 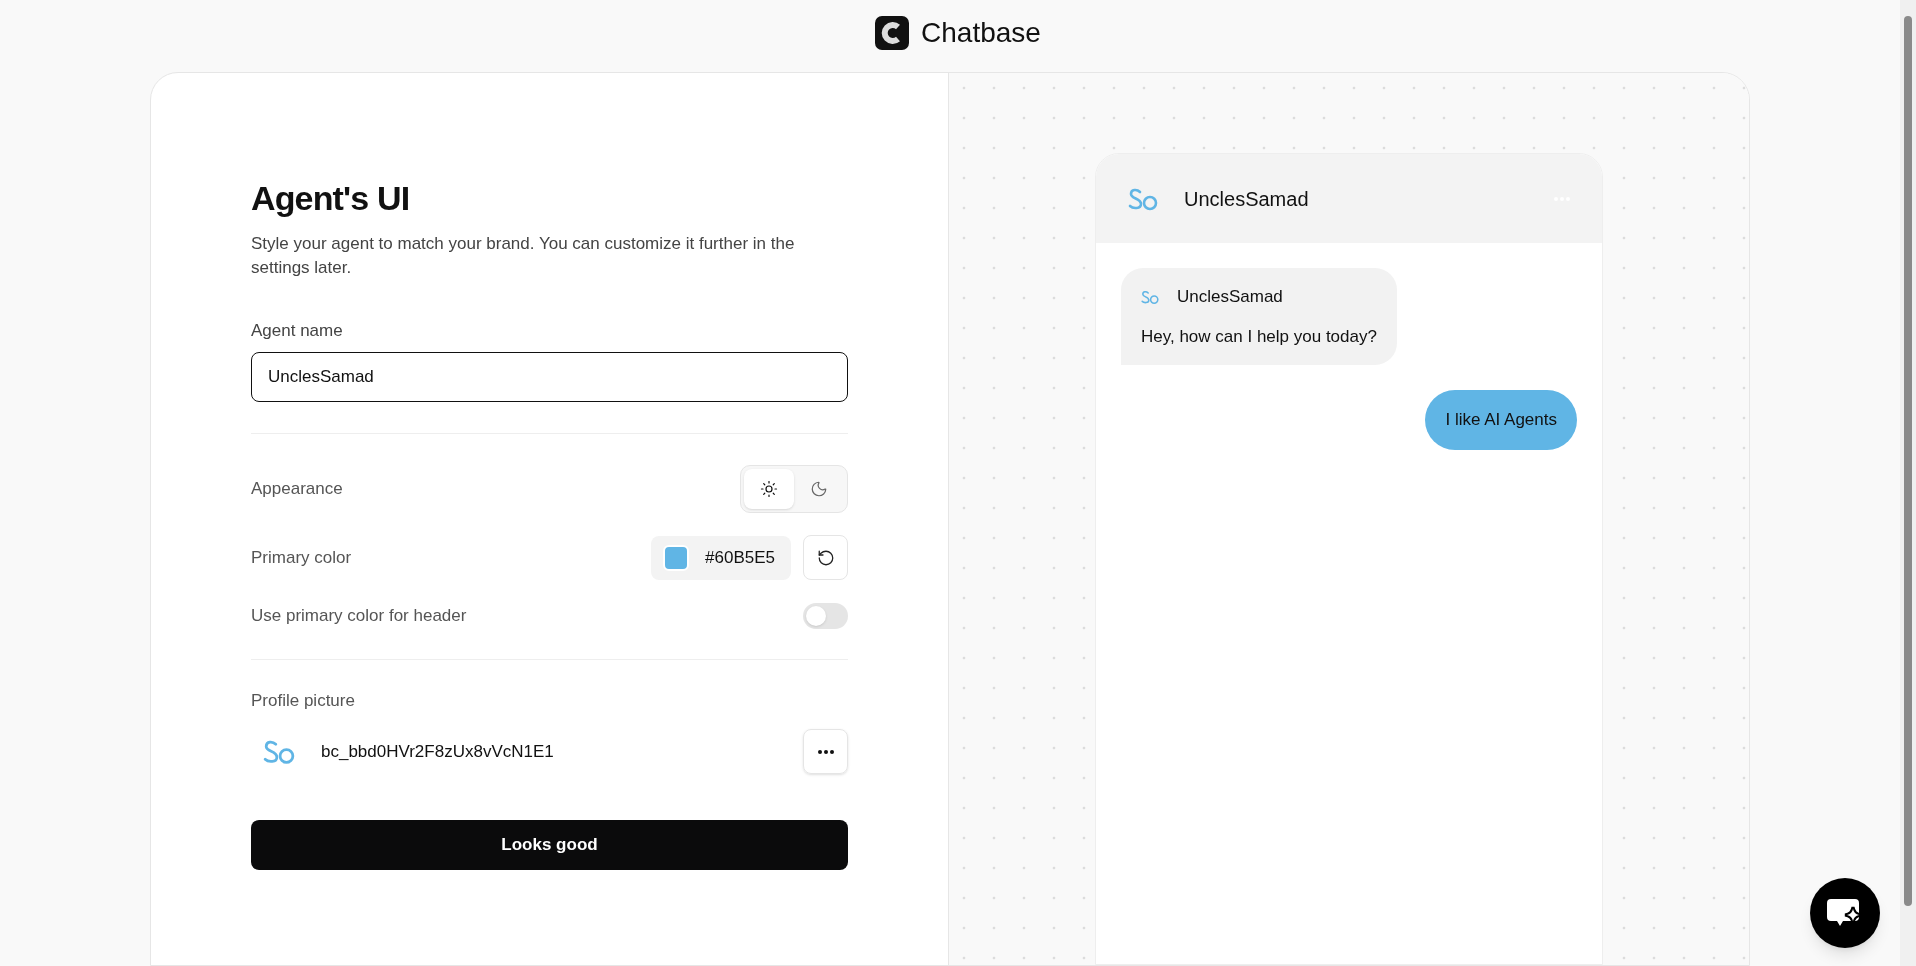 I want to click on field-label: Profile picture, so click(x=303, y=700).